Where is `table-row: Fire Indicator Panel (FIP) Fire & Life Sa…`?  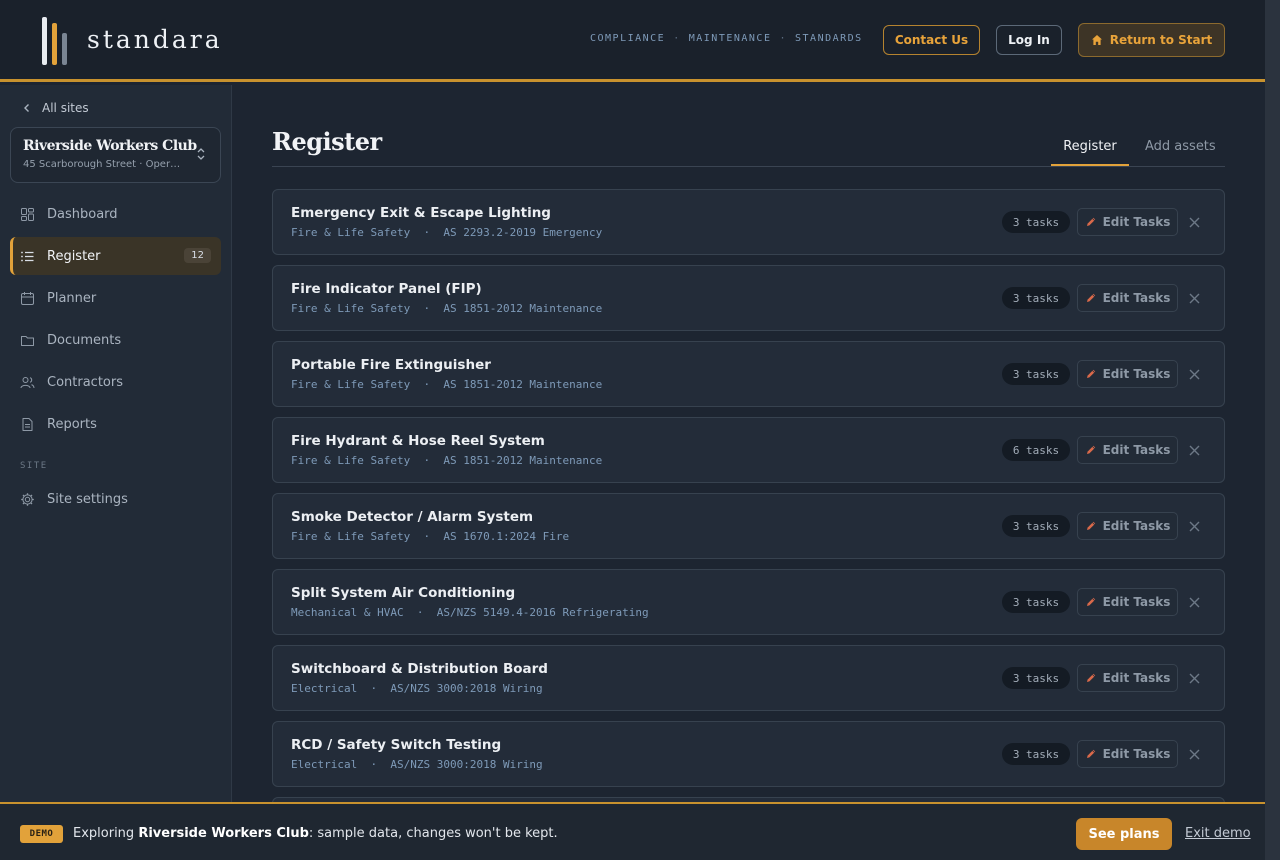
table-row: Fire Indicator Panel (FIP) Fire & Life Sa… is located at coordinates (748, 298).